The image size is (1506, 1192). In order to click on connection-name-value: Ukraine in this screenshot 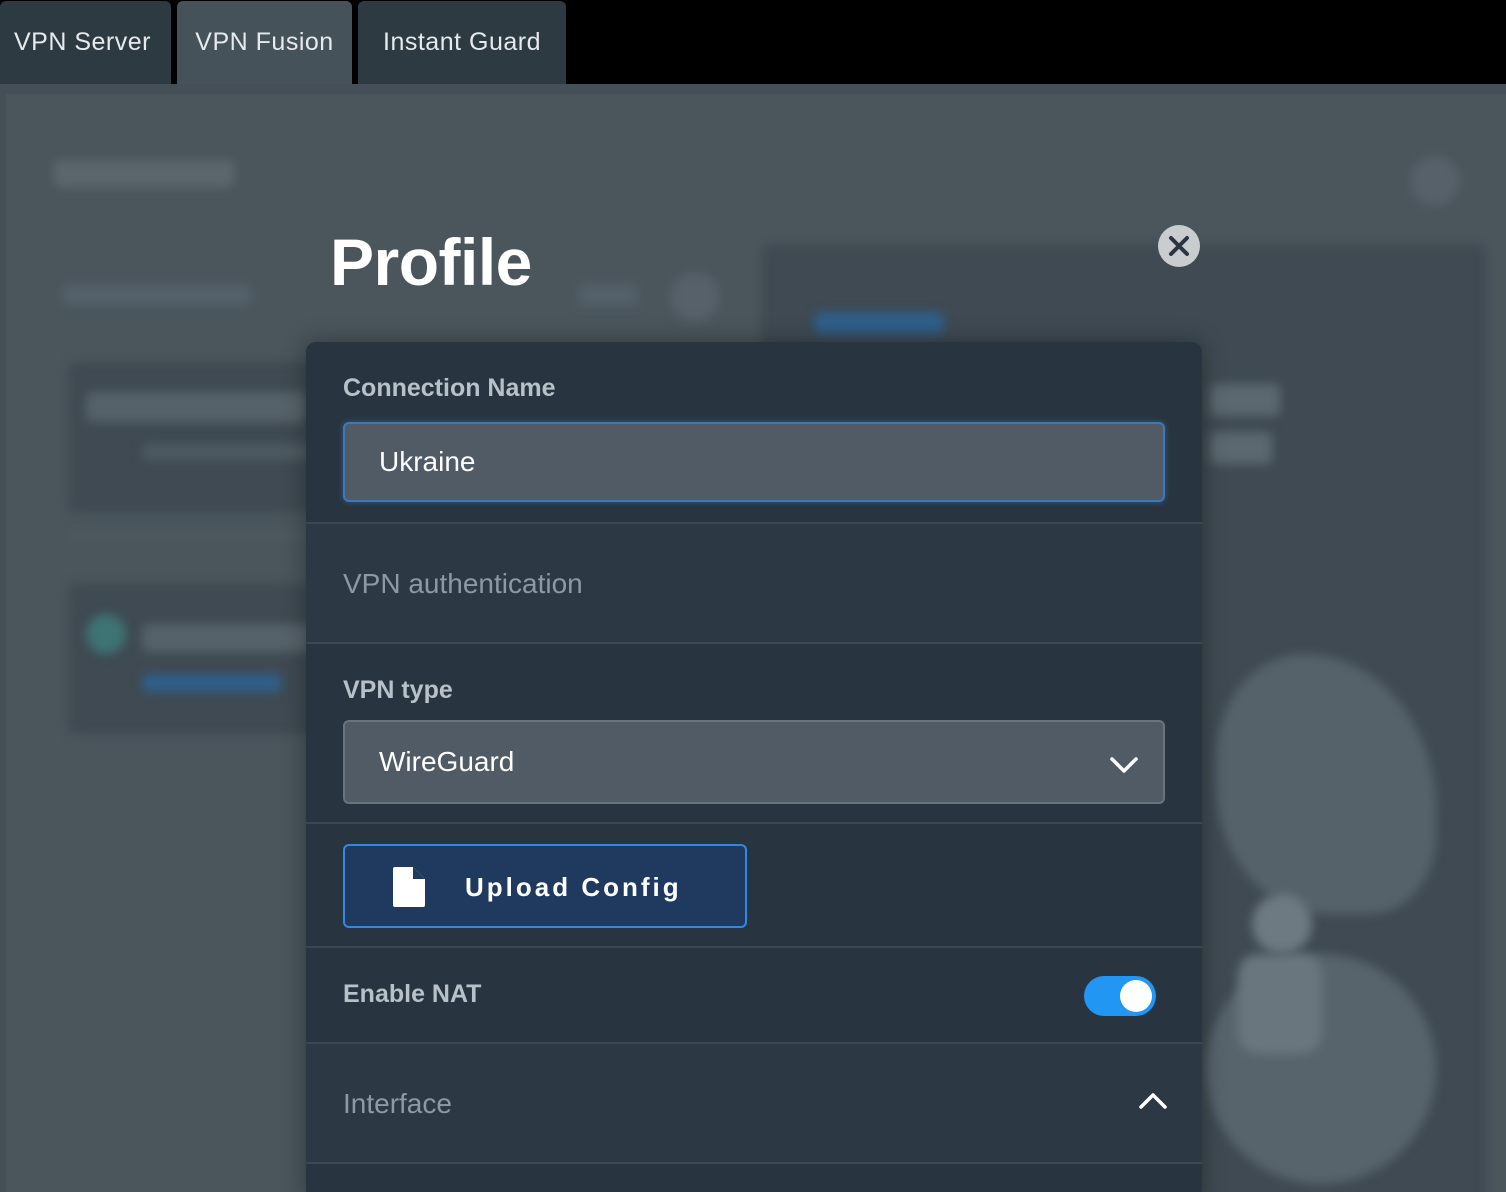, I will do `click(427, 461)`.